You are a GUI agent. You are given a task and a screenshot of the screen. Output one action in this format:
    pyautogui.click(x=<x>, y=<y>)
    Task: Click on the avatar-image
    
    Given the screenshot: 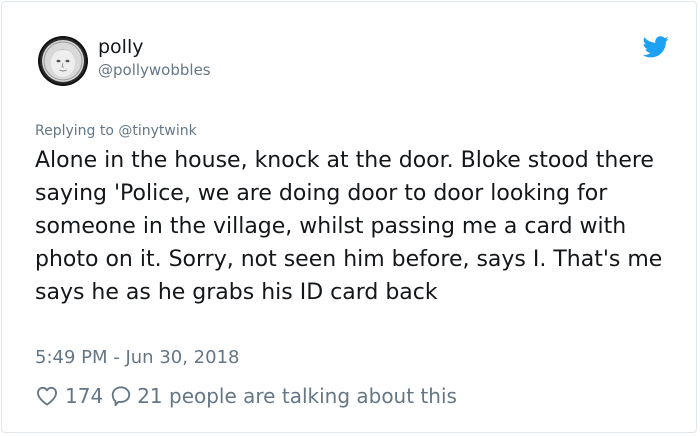 What is the action you would take?
    pyautogui.click(x=63, y=61)
    